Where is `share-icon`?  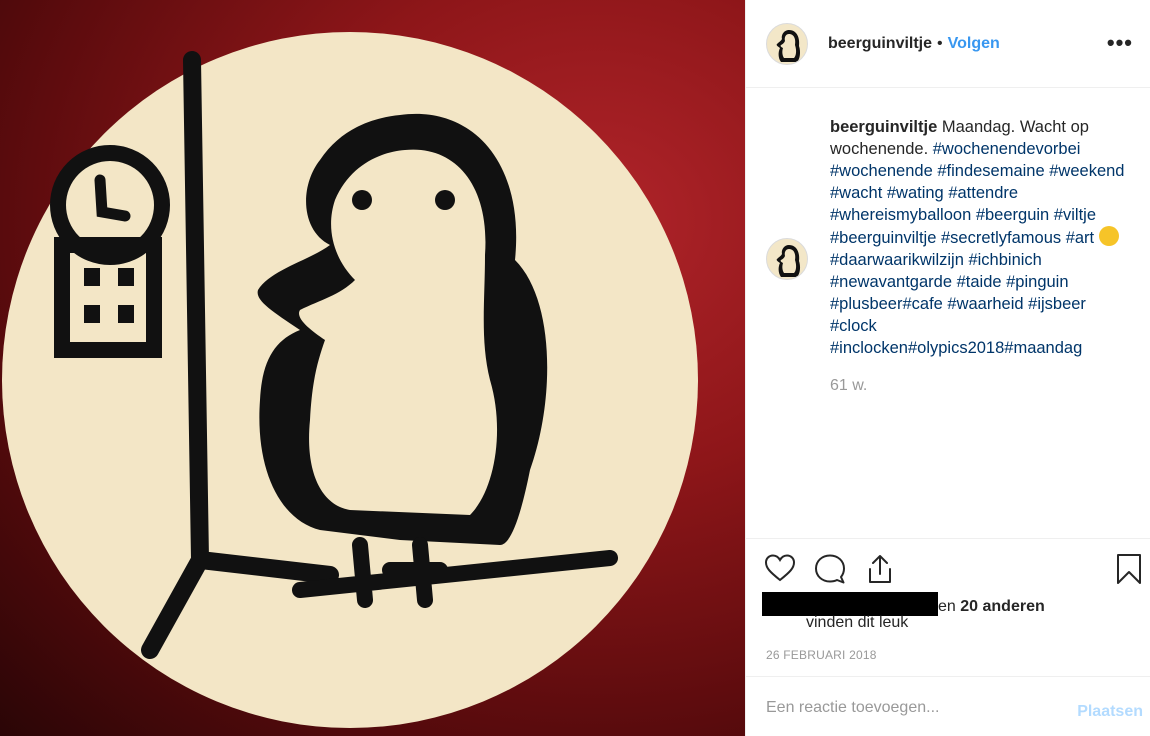 share-icon is located at coordinates (880, 571).